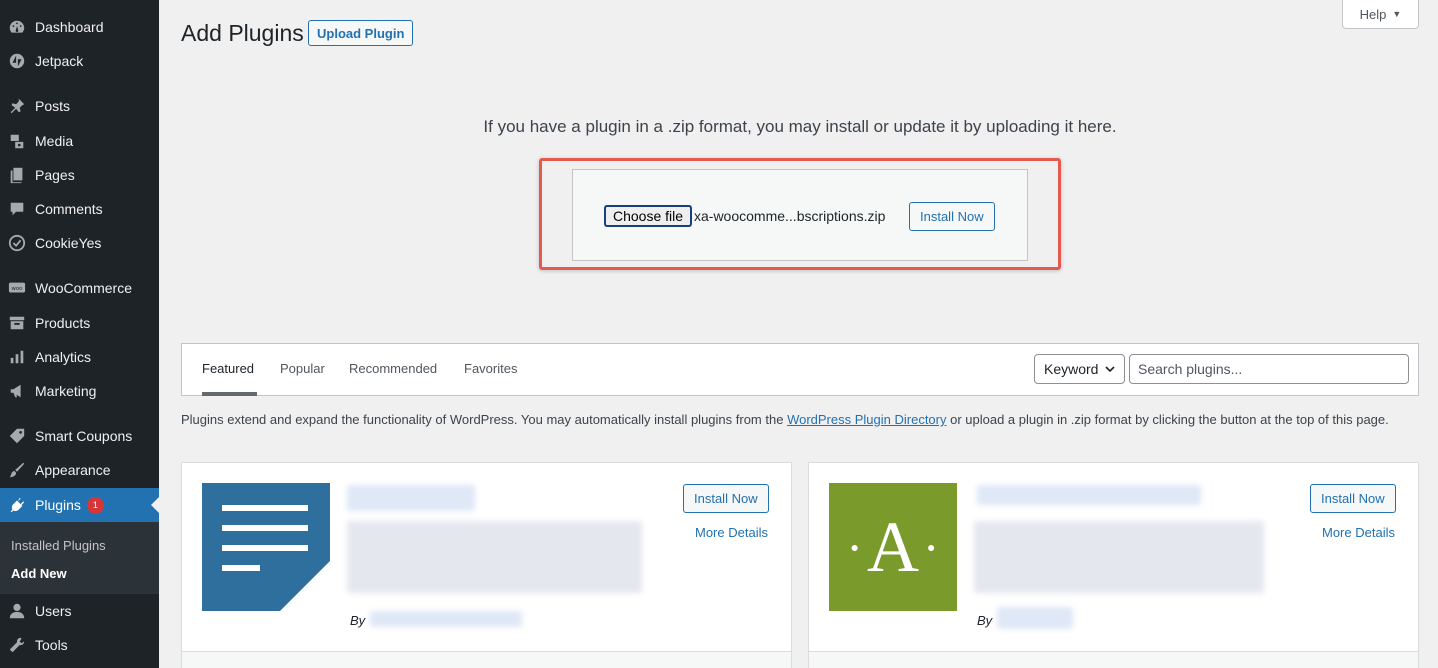 Image resolution: width=1438 pixels, height=668 pixels. I want to click on sidebar-item-label: Smart Coupons, so click(84, 436).